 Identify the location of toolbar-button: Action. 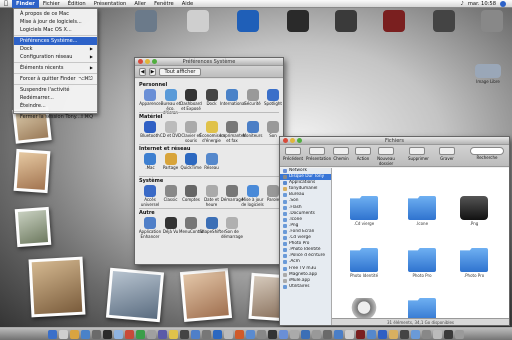
(363, 154).